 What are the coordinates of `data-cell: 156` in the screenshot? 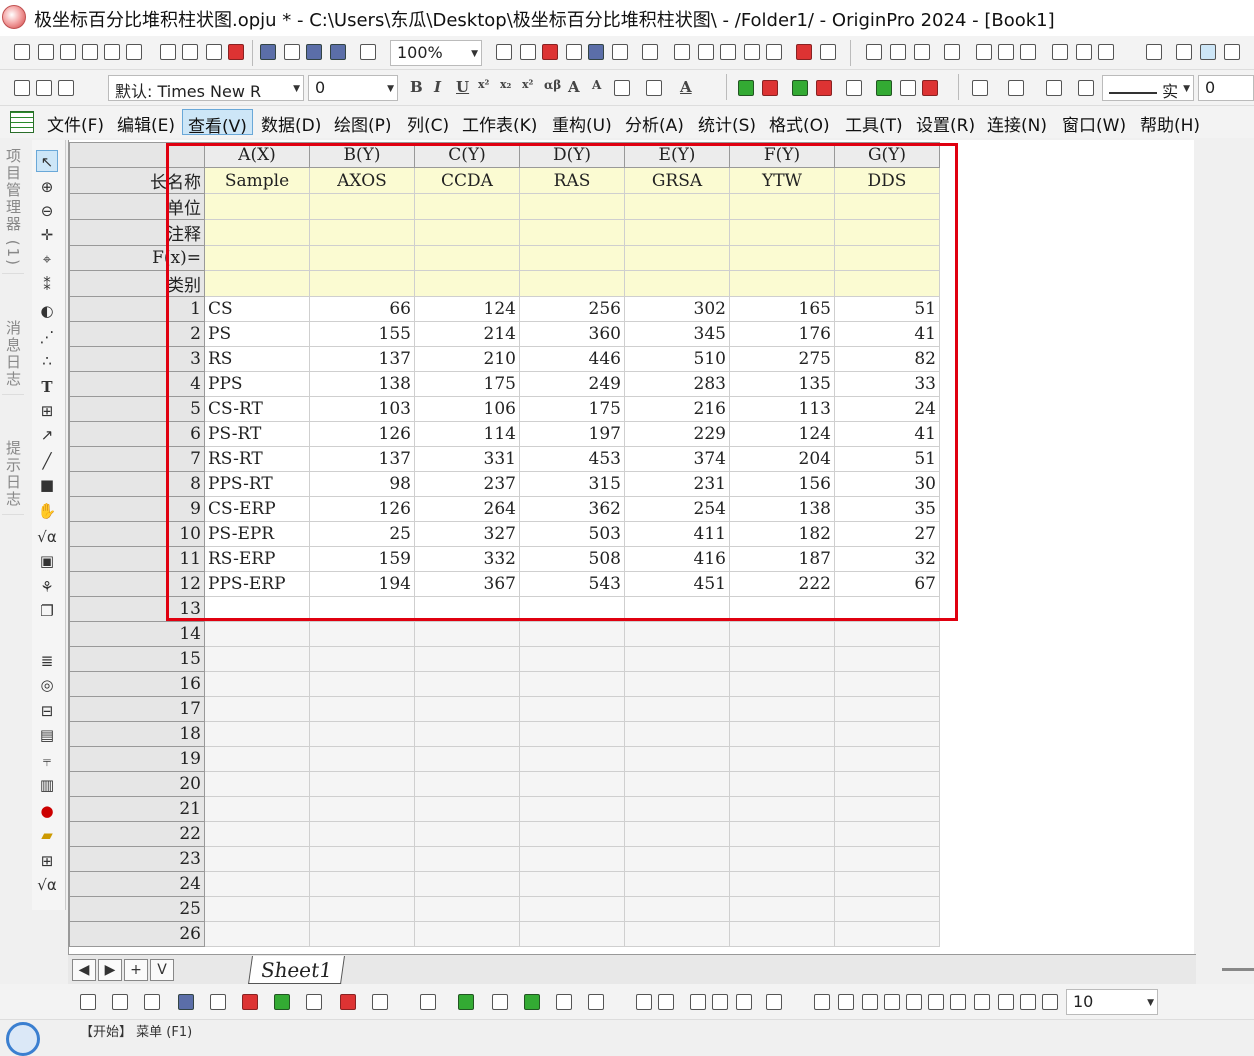 It's located at (782, 484).